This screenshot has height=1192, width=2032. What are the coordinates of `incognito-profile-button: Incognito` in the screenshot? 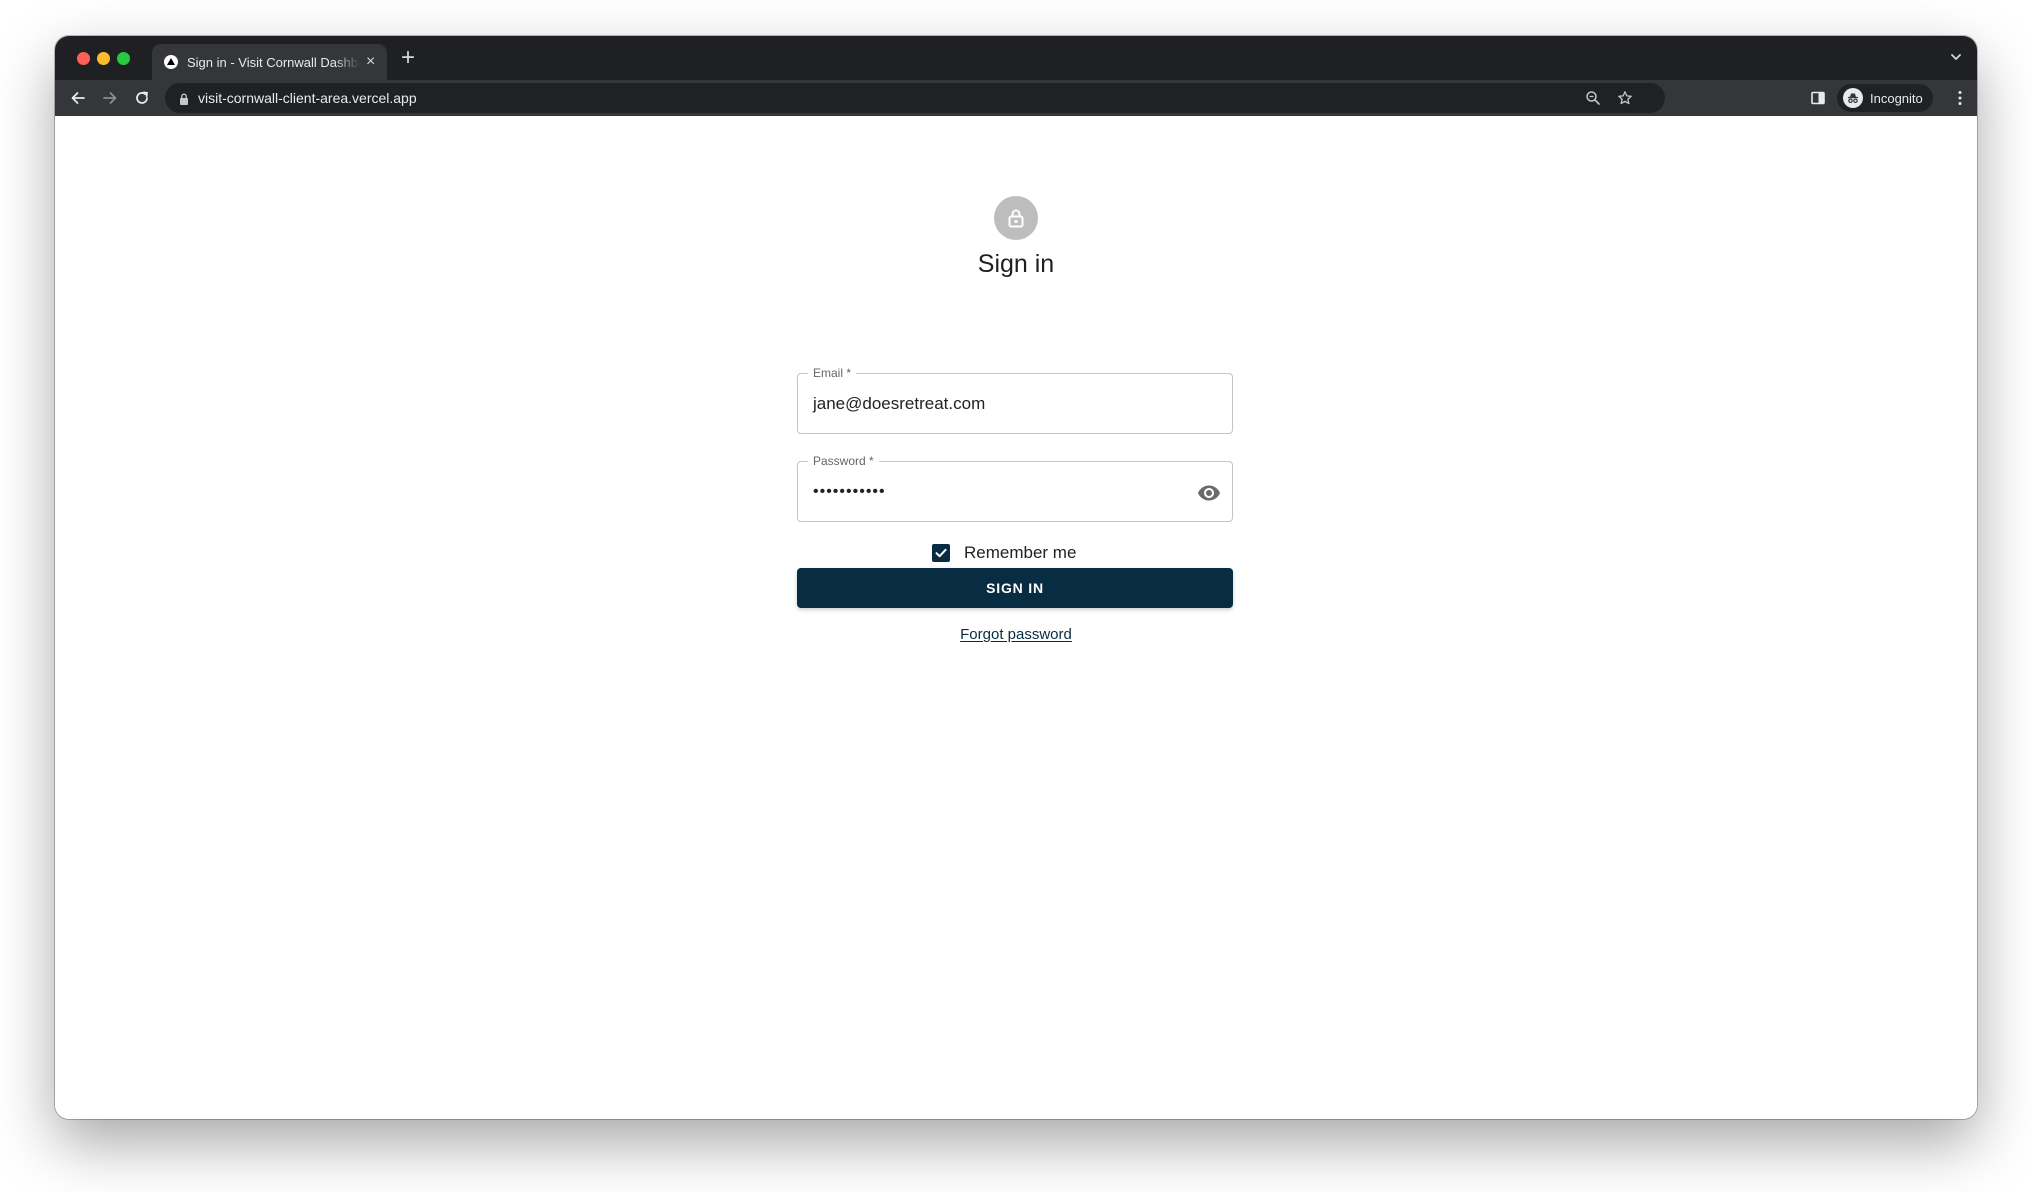 It's located at (1885, 98).